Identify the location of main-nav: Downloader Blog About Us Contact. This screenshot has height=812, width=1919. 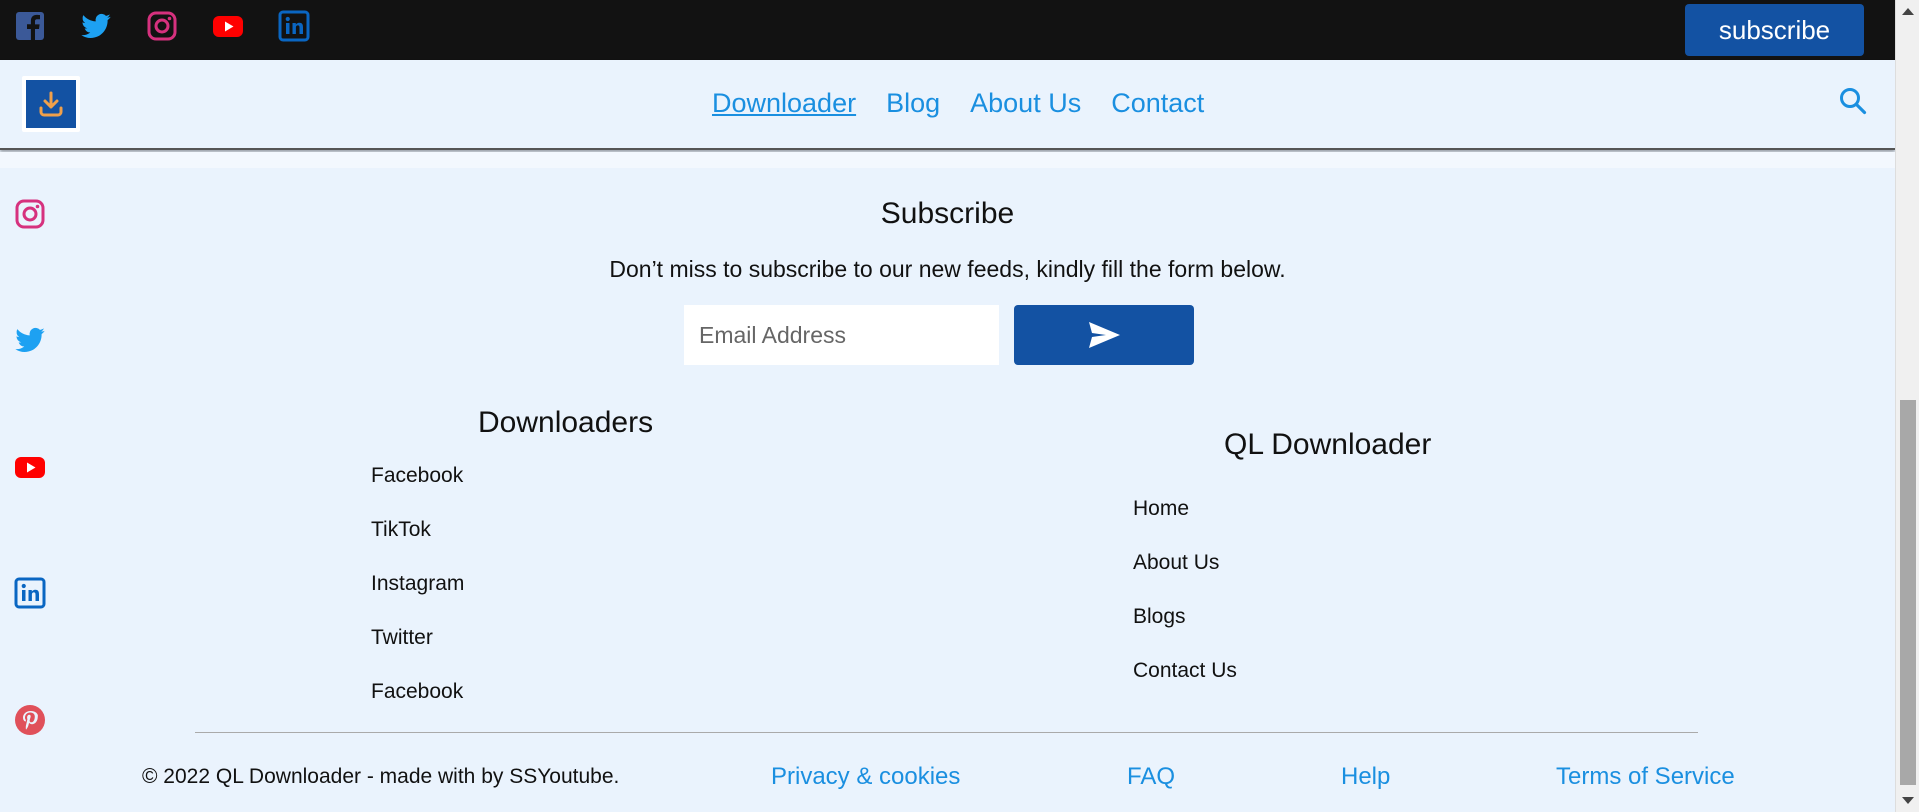
(958, 103).